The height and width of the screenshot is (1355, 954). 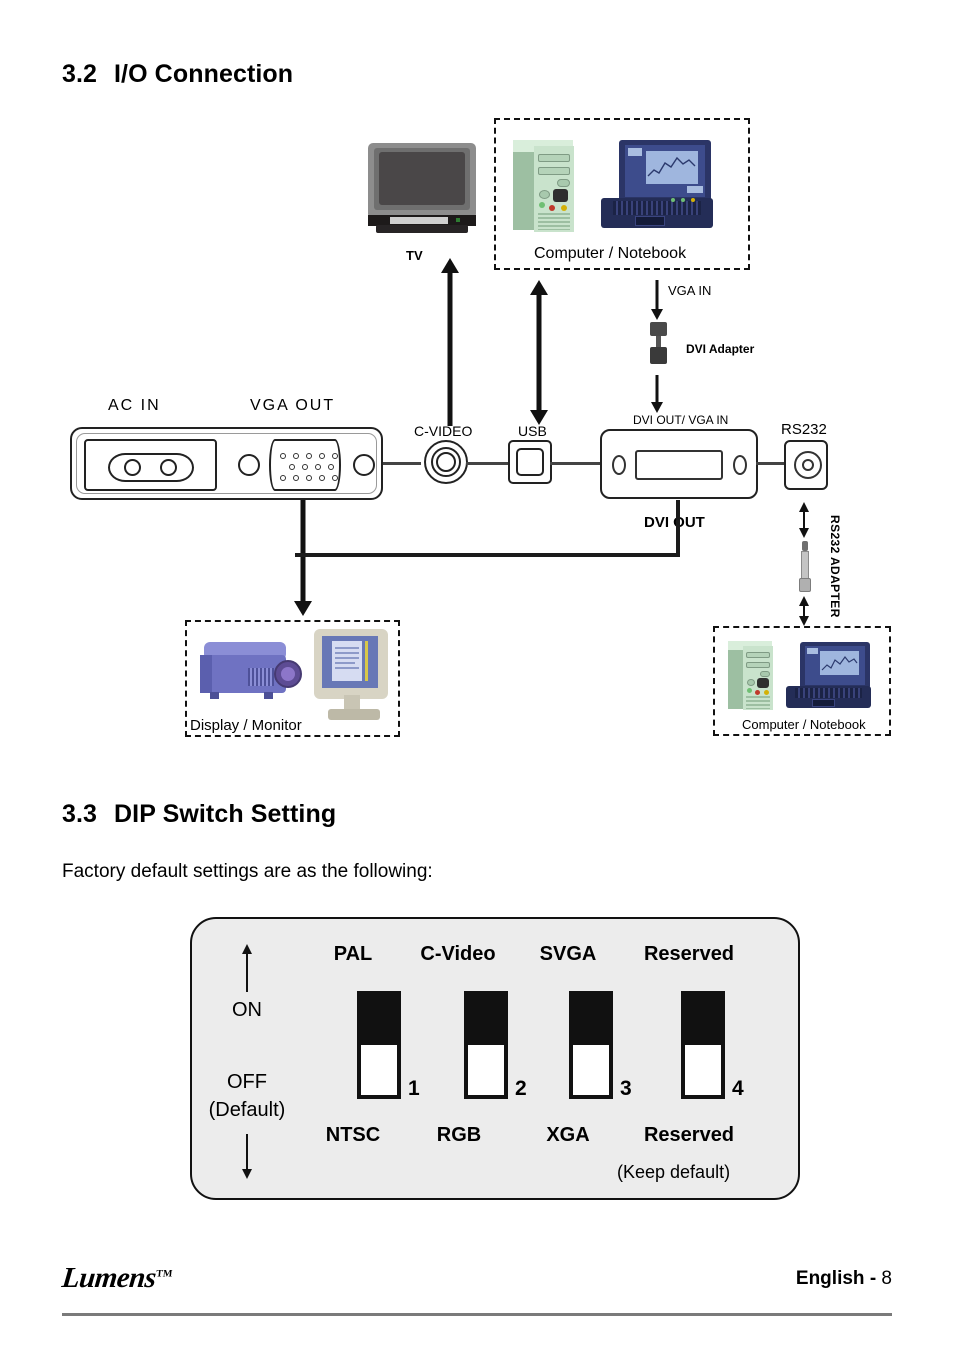 What do you see at coordinates (804, 724) in the screenshot?
I see `computer-notebook-label-bottom: Computer / Notebook` at bounding box center [804, 724].